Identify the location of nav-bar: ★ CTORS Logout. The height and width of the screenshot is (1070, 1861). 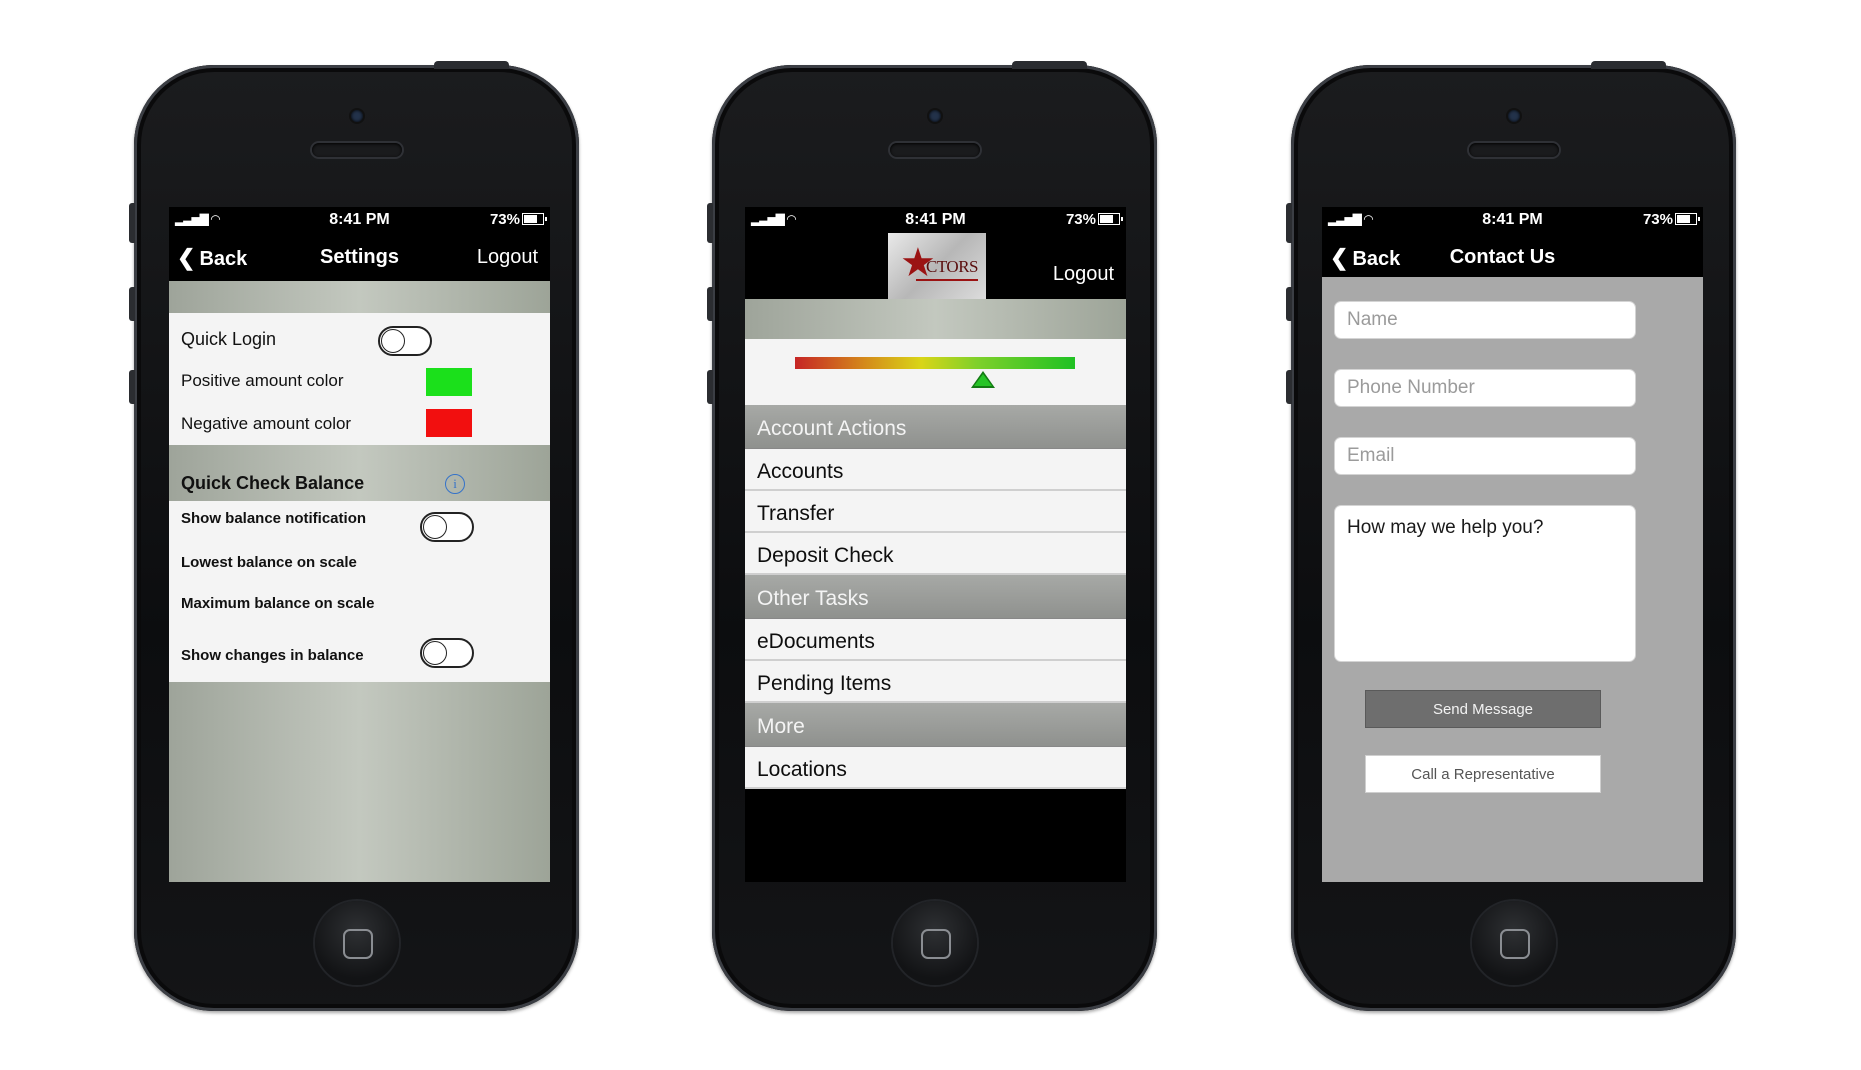
(935, 266).